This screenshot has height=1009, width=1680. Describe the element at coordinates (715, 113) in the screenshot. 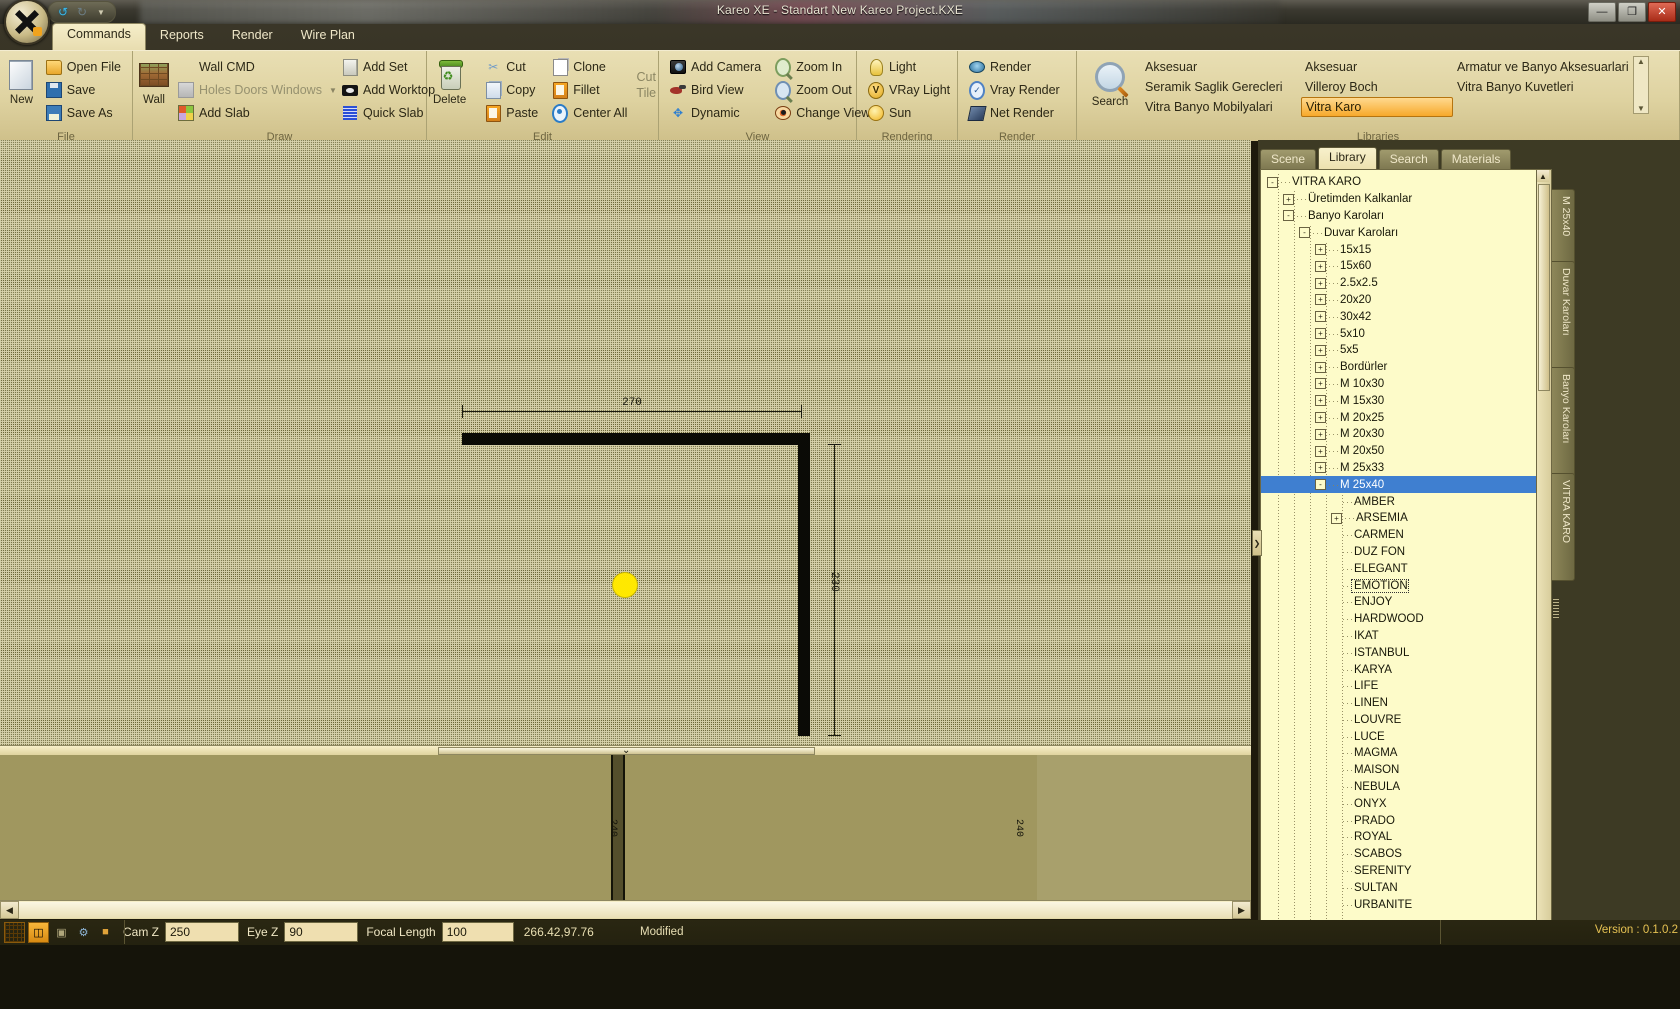

I see `dynamic-button: ✥ Dynamic` at that location.